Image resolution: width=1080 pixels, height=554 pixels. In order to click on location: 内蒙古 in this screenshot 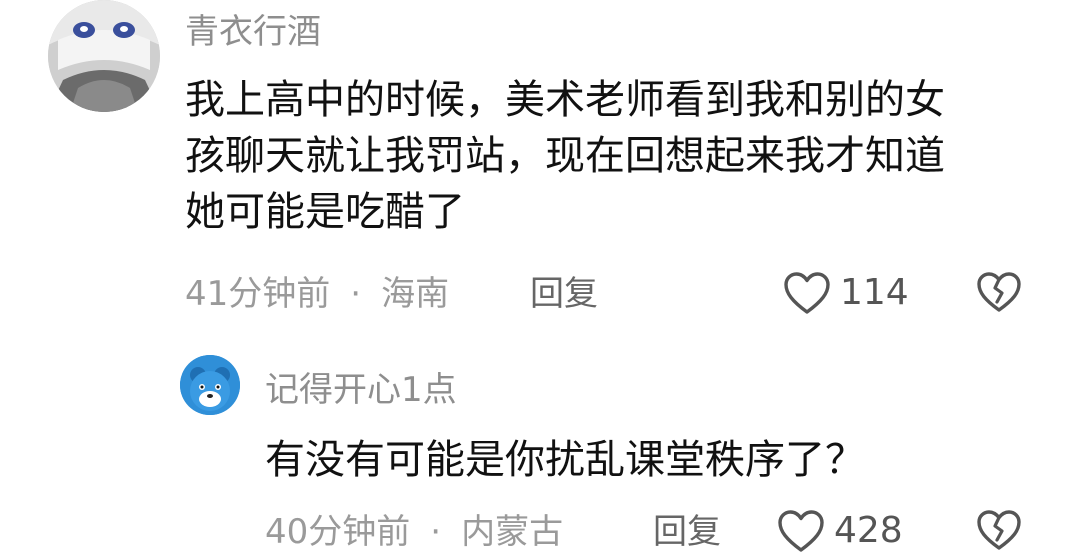, I will do `click(512, 532)`.